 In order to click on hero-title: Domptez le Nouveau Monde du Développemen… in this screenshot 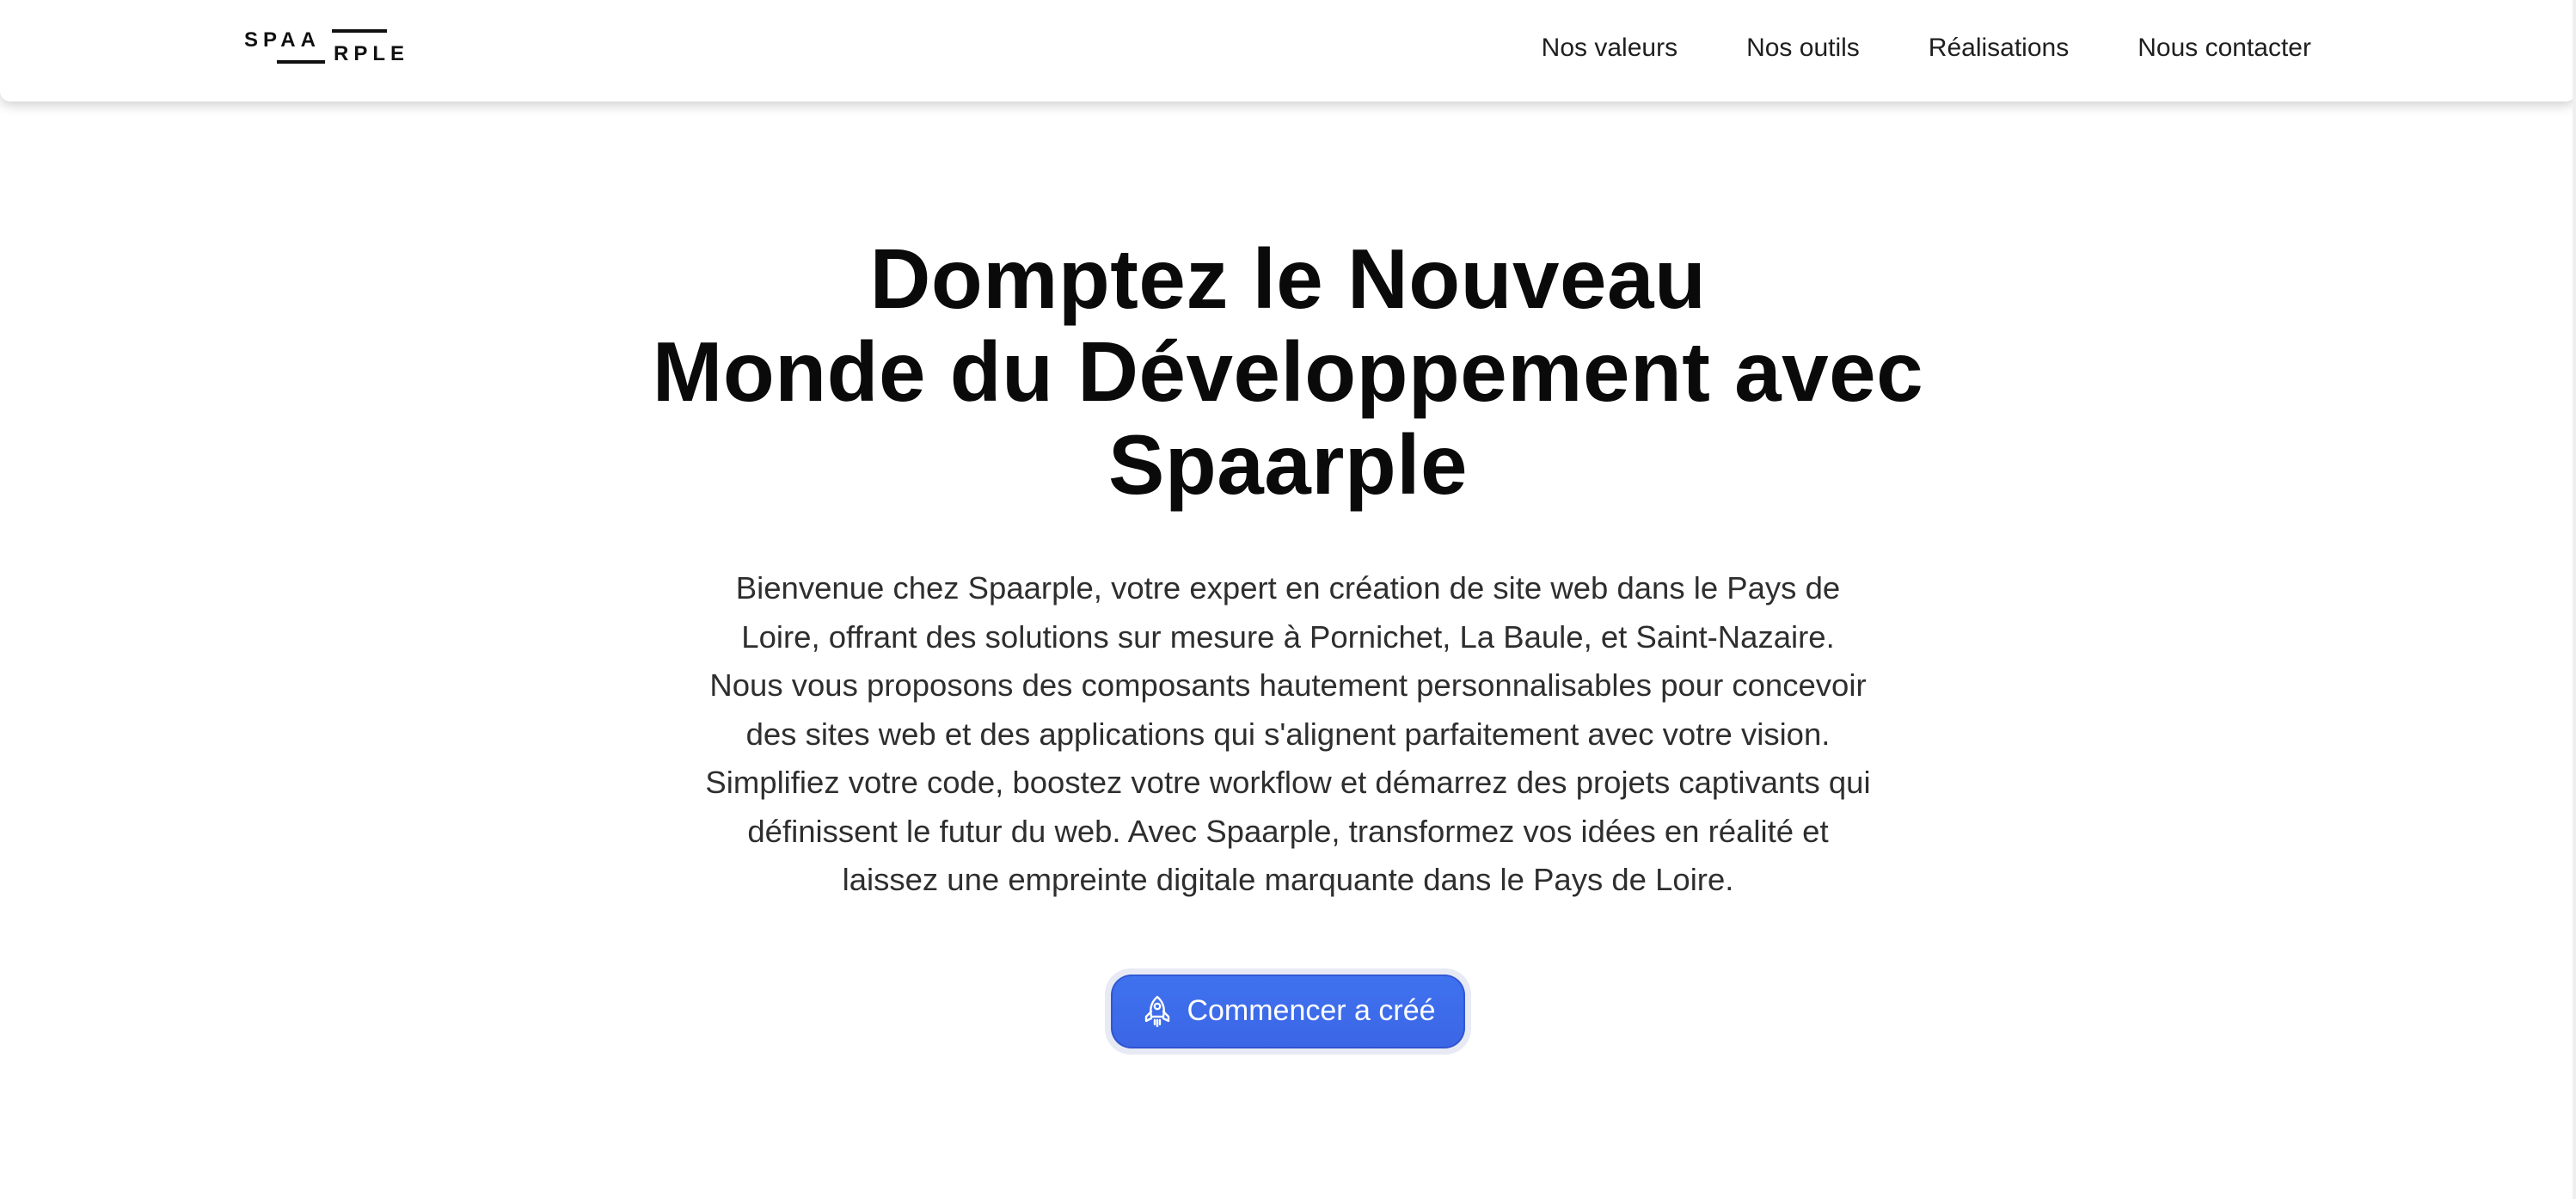, I will do `click(1288, 371)`.